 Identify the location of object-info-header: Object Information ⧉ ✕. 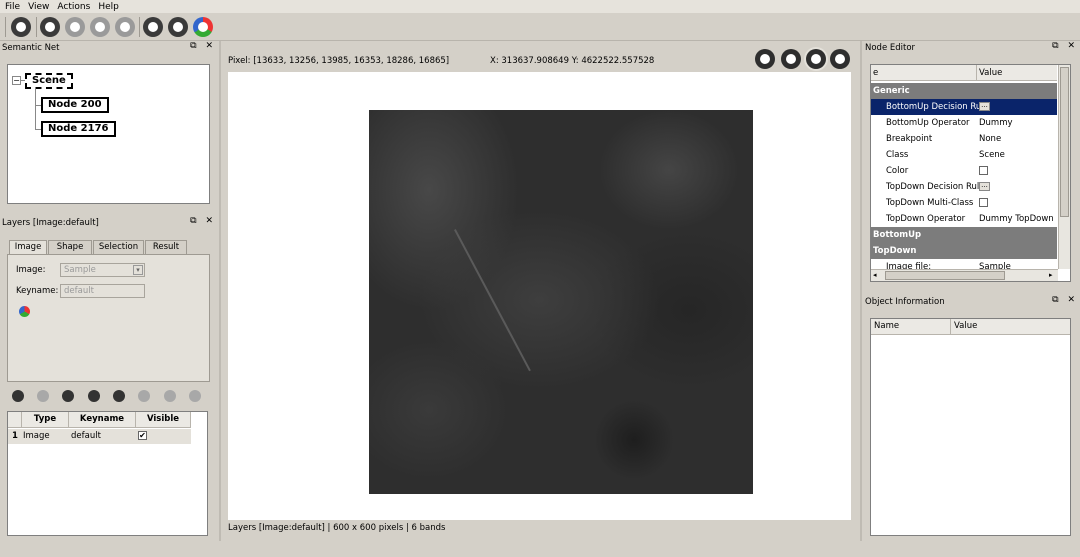
(971, 302).